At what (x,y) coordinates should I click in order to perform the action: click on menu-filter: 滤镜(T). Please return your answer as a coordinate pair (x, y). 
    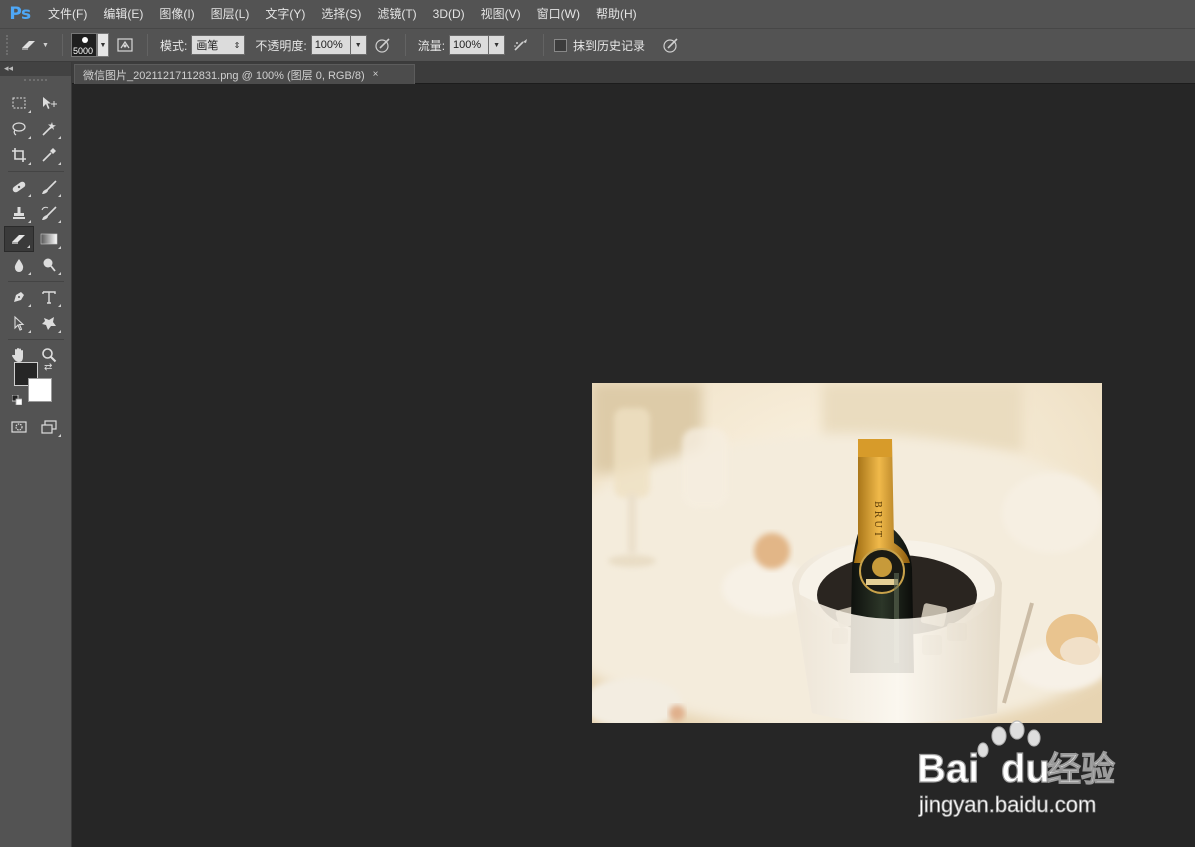
    Looking at the image, I should click on (396, 14).